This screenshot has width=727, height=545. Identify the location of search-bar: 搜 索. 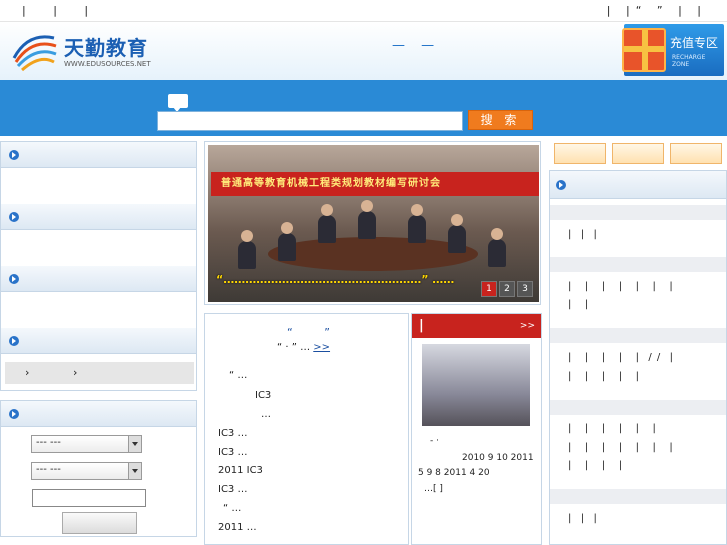
(363, 108).